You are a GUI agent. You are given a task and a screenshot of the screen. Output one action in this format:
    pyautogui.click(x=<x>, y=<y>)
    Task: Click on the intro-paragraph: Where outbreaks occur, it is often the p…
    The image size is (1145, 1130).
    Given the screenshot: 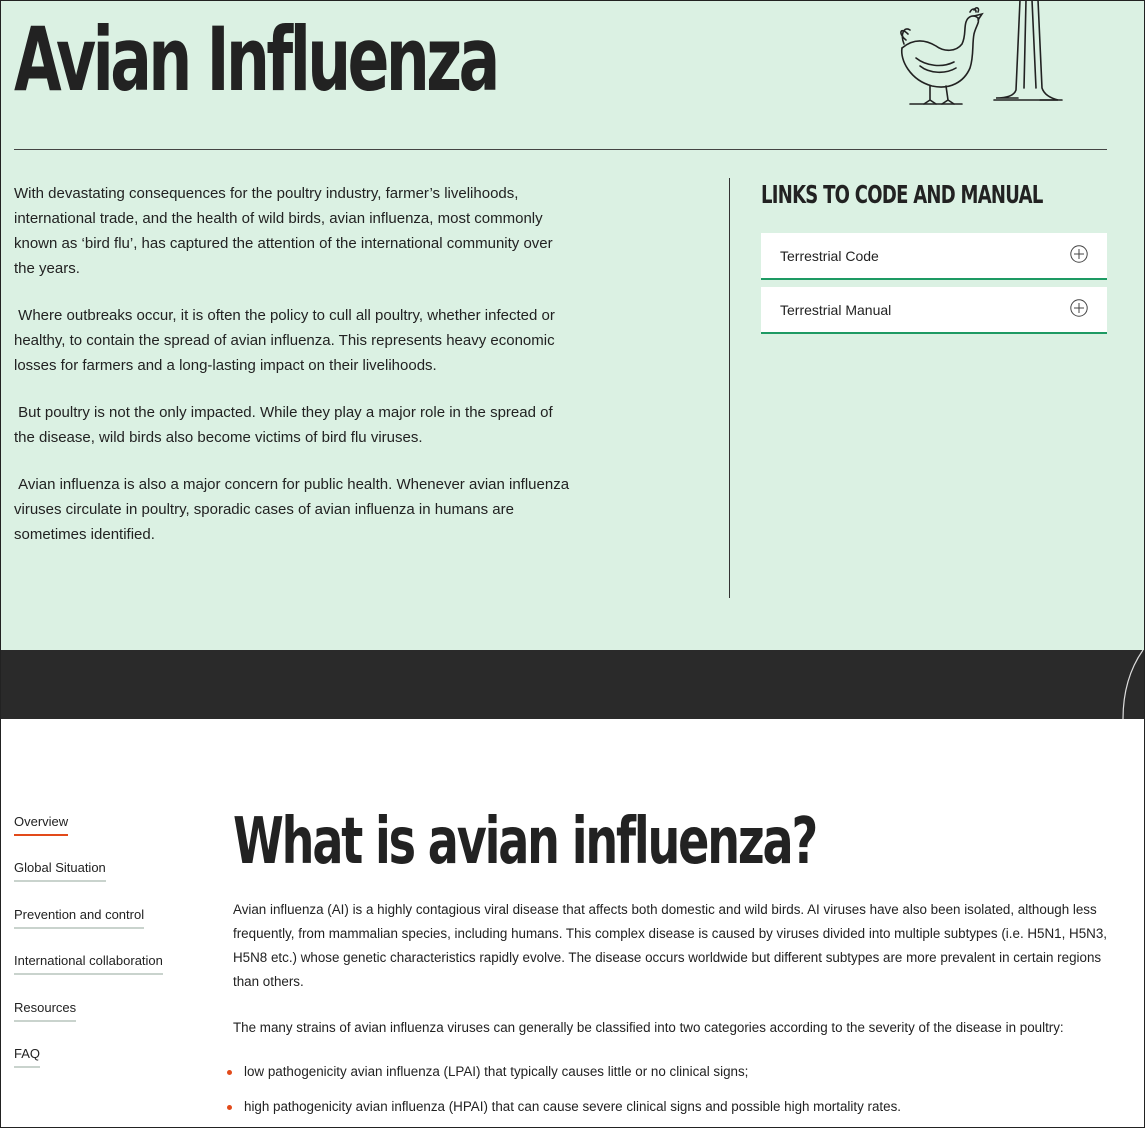 What is the action you would take?
    pyautogui.click(x=286, y=340)
    